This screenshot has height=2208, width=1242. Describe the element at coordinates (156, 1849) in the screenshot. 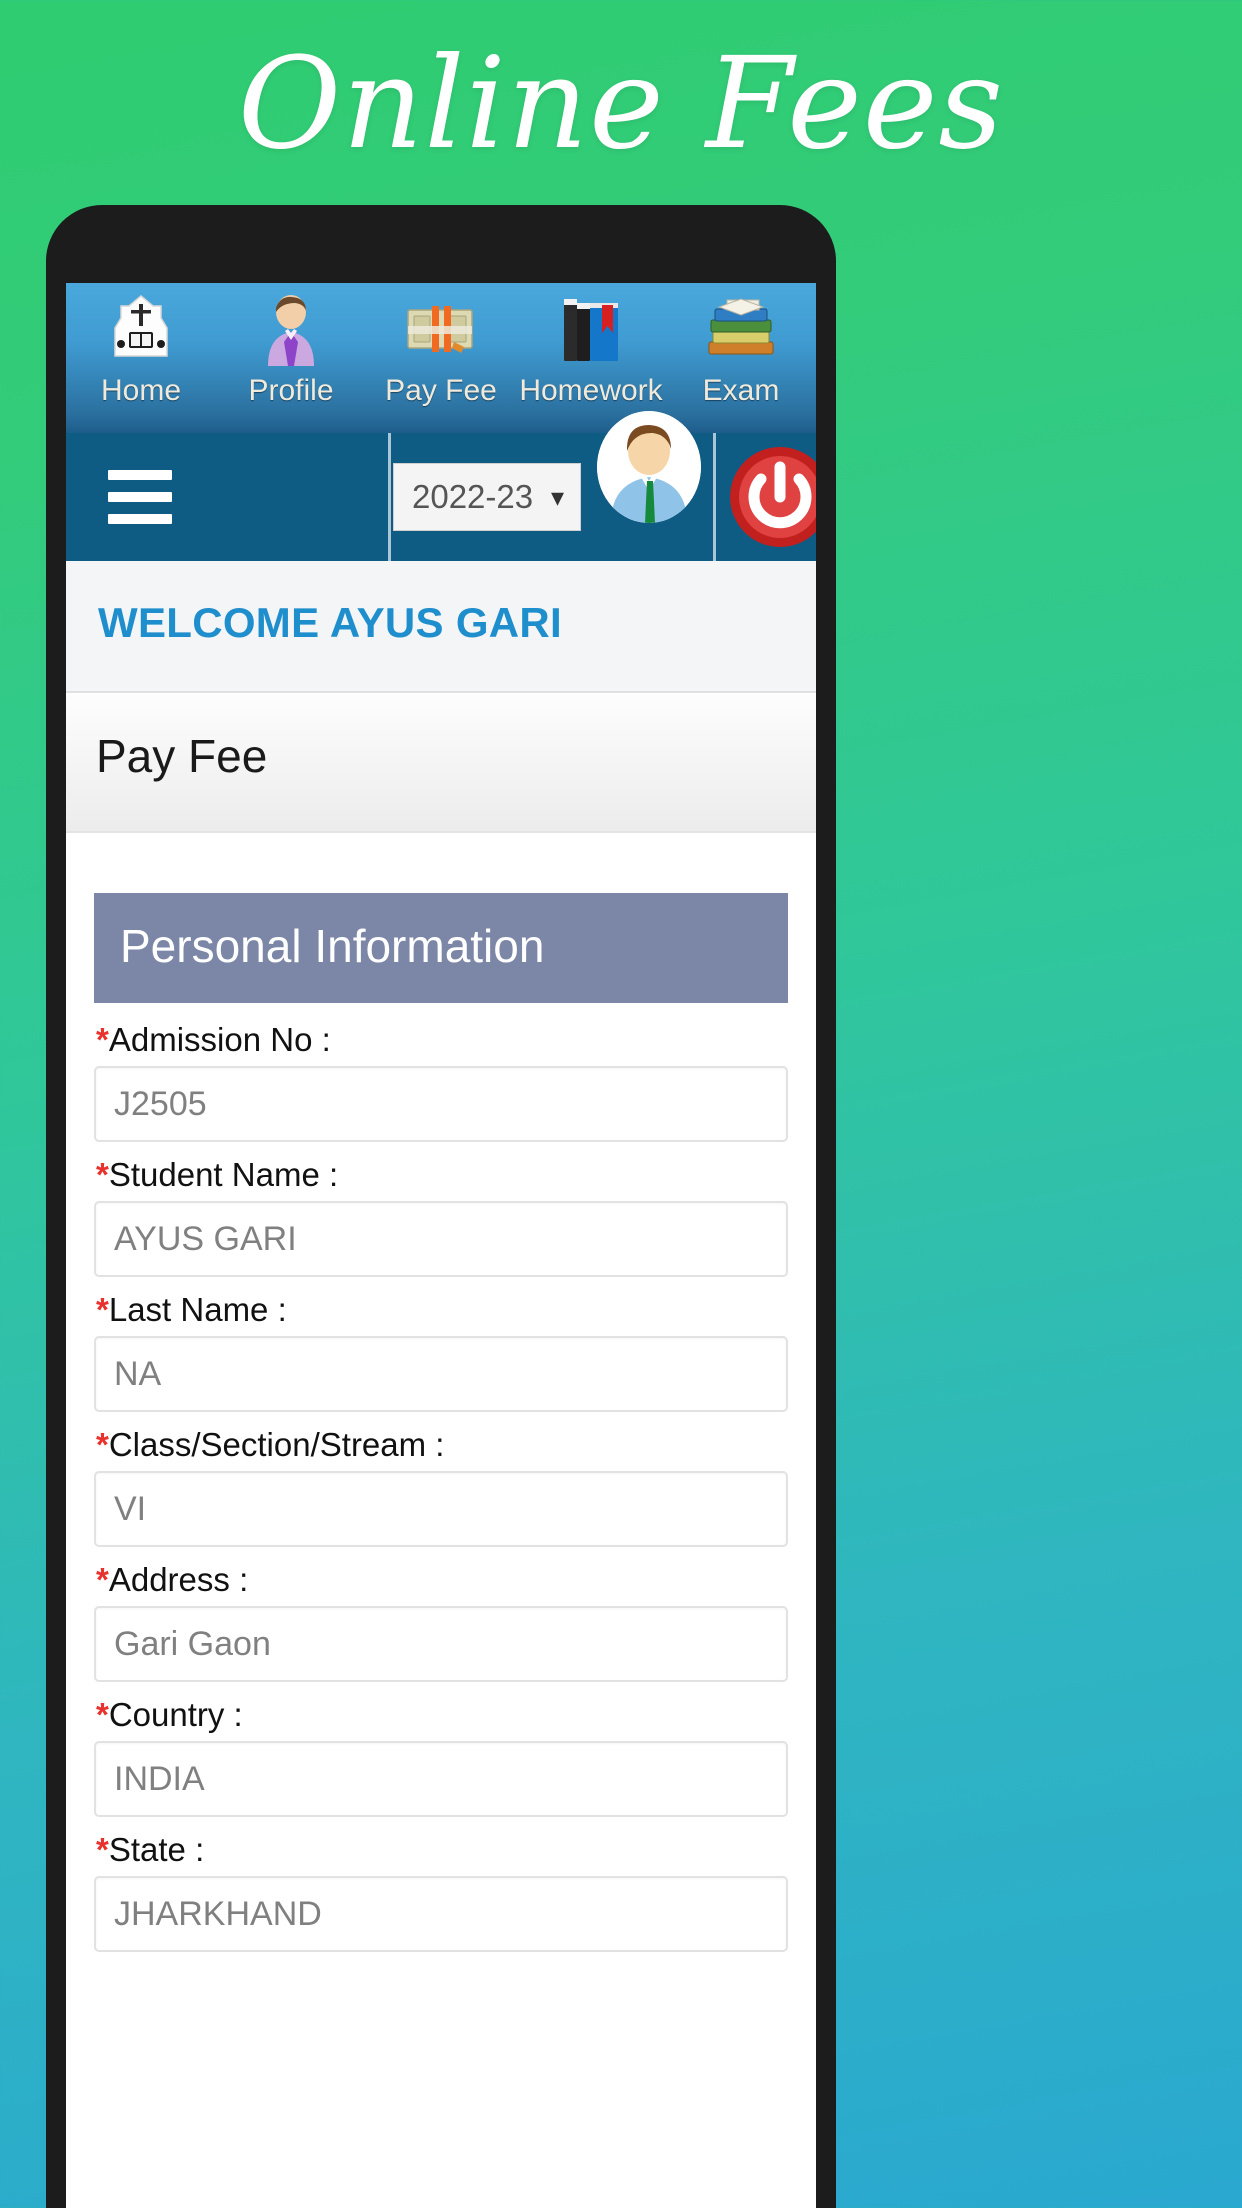

I see `label-text: State :` at that location.